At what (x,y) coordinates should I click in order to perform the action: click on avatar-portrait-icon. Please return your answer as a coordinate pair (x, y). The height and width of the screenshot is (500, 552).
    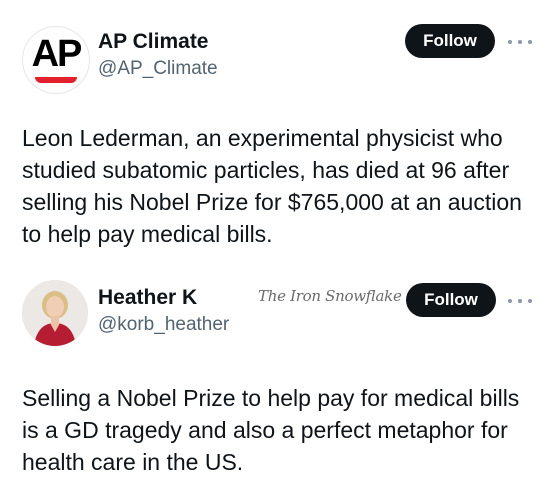
    Looking at the image, I should click on (55, 313).